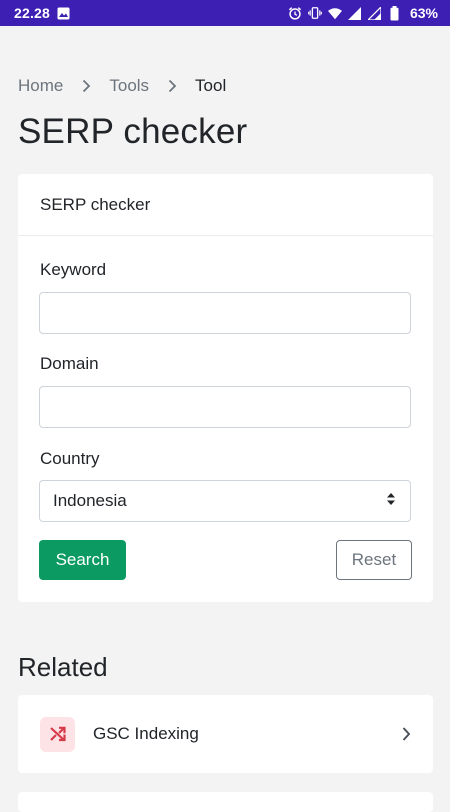  I want to click on alarm-icon, so click(295, 13).